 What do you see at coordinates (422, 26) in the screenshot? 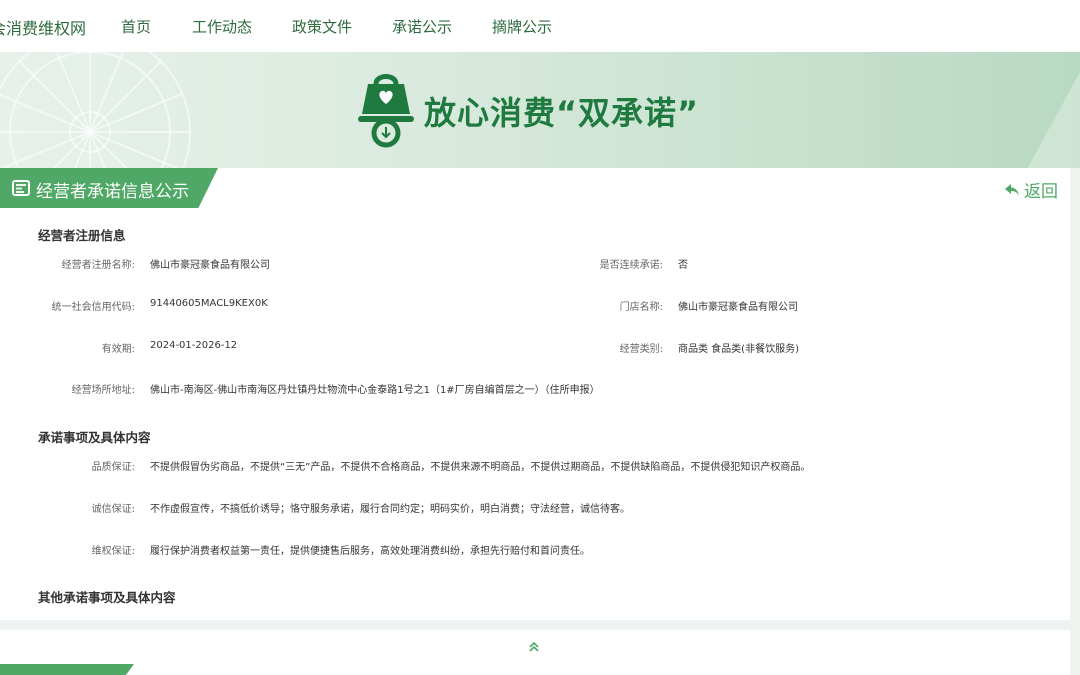
I see `nav-item-commitment-notice: 承诺公示` at bounding box center [422, 26].